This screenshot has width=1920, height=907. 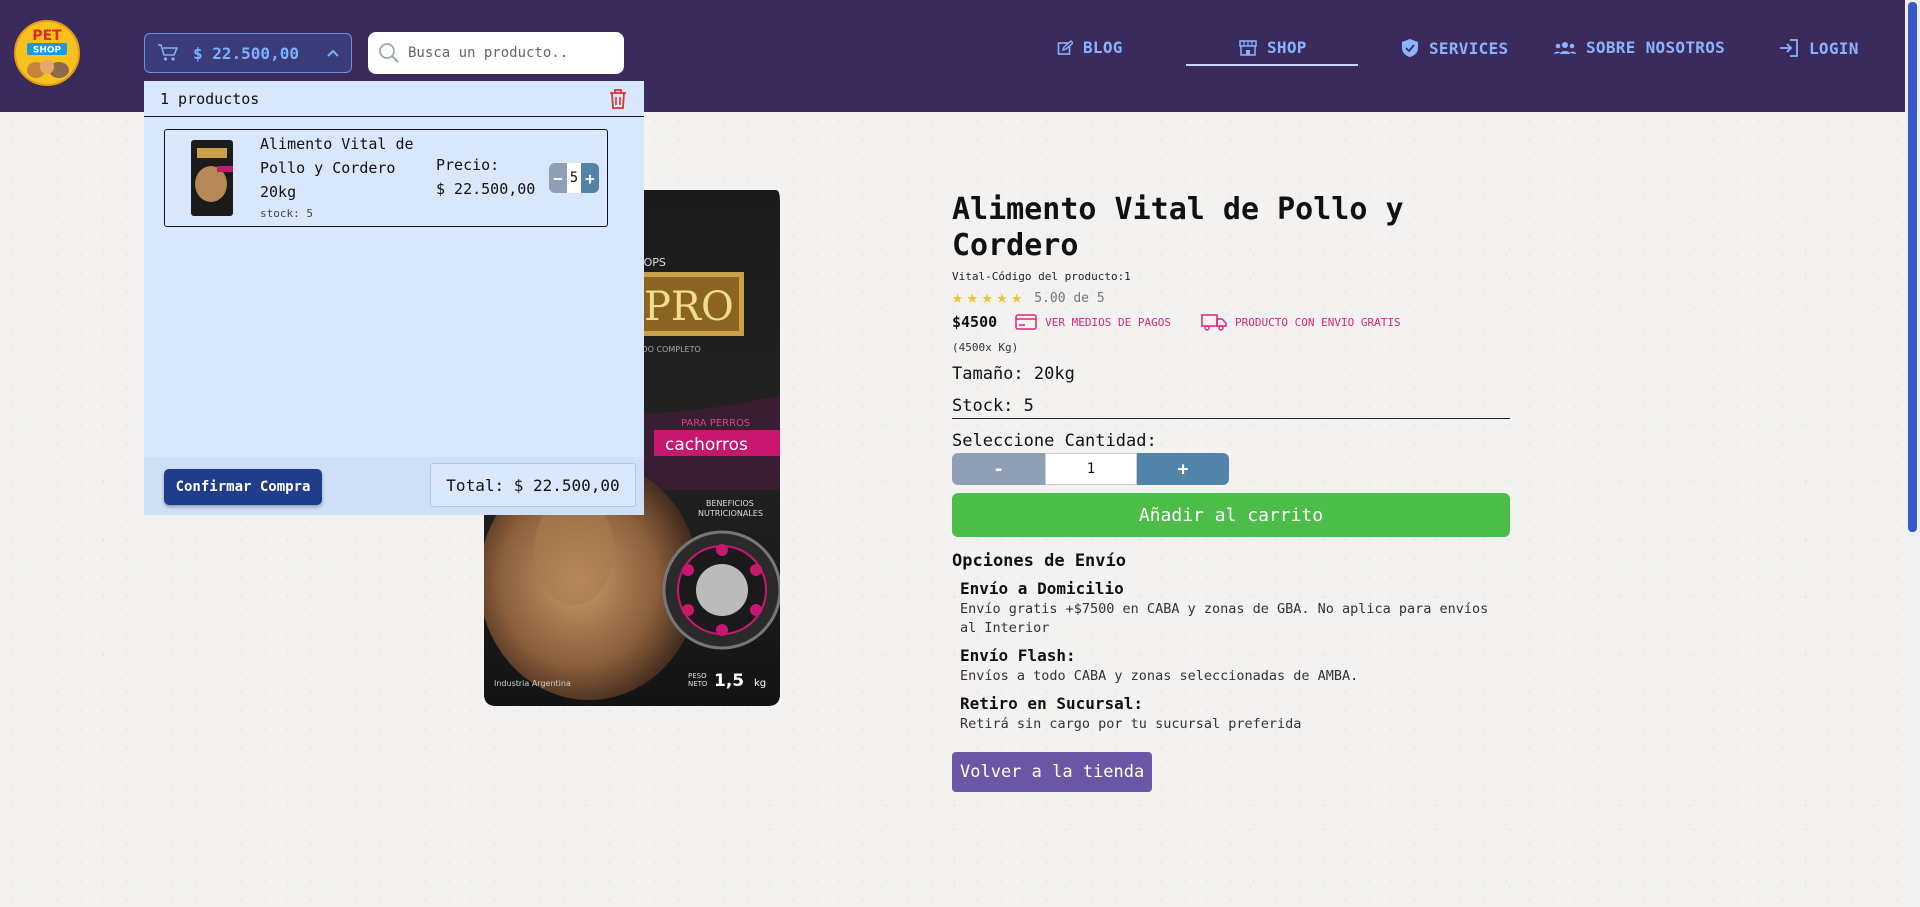 I want to click on quantity-decrease-button: -, so click(x=998, y=469).